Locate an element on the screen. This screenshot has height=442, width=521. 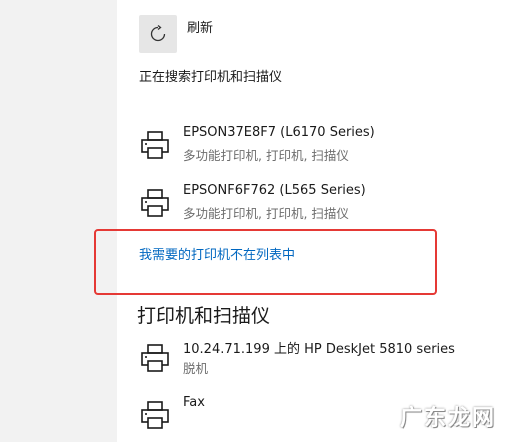
refresh-button is located at coordinates (158, 34).